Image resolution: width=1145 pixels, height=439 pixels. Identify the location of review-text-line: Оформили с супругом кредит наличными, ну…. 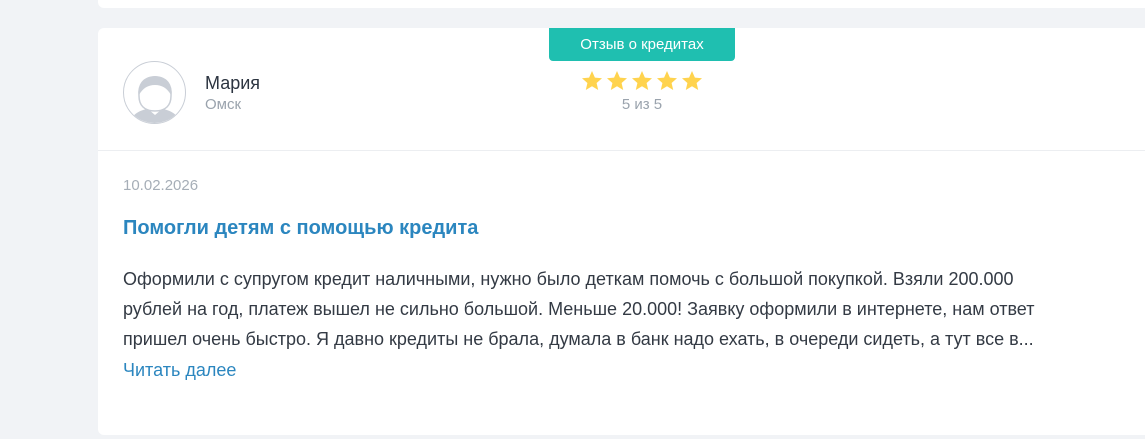
(568, 279).